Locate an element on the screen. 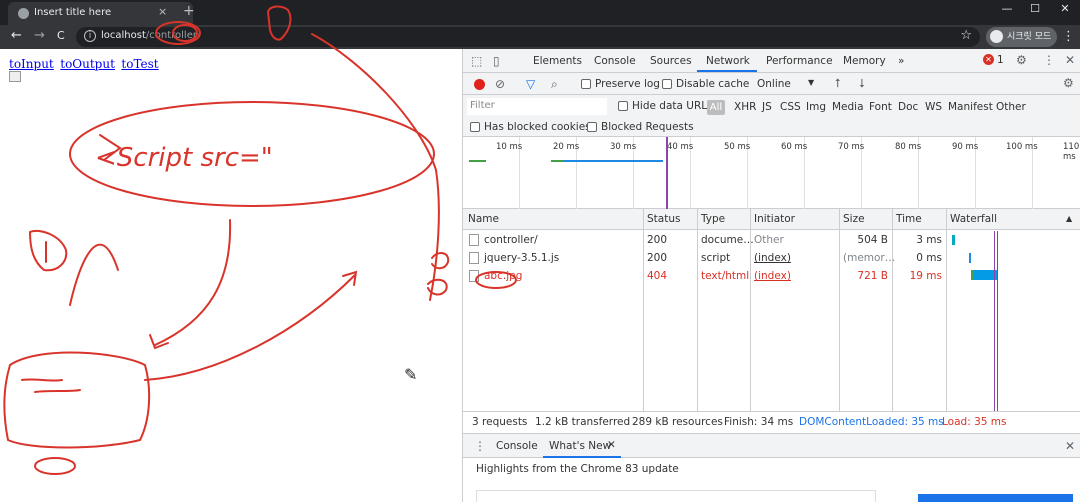 This screenshot has height=502, width=1080. tick-label: 80 ms is located at coordinates (908, 147).